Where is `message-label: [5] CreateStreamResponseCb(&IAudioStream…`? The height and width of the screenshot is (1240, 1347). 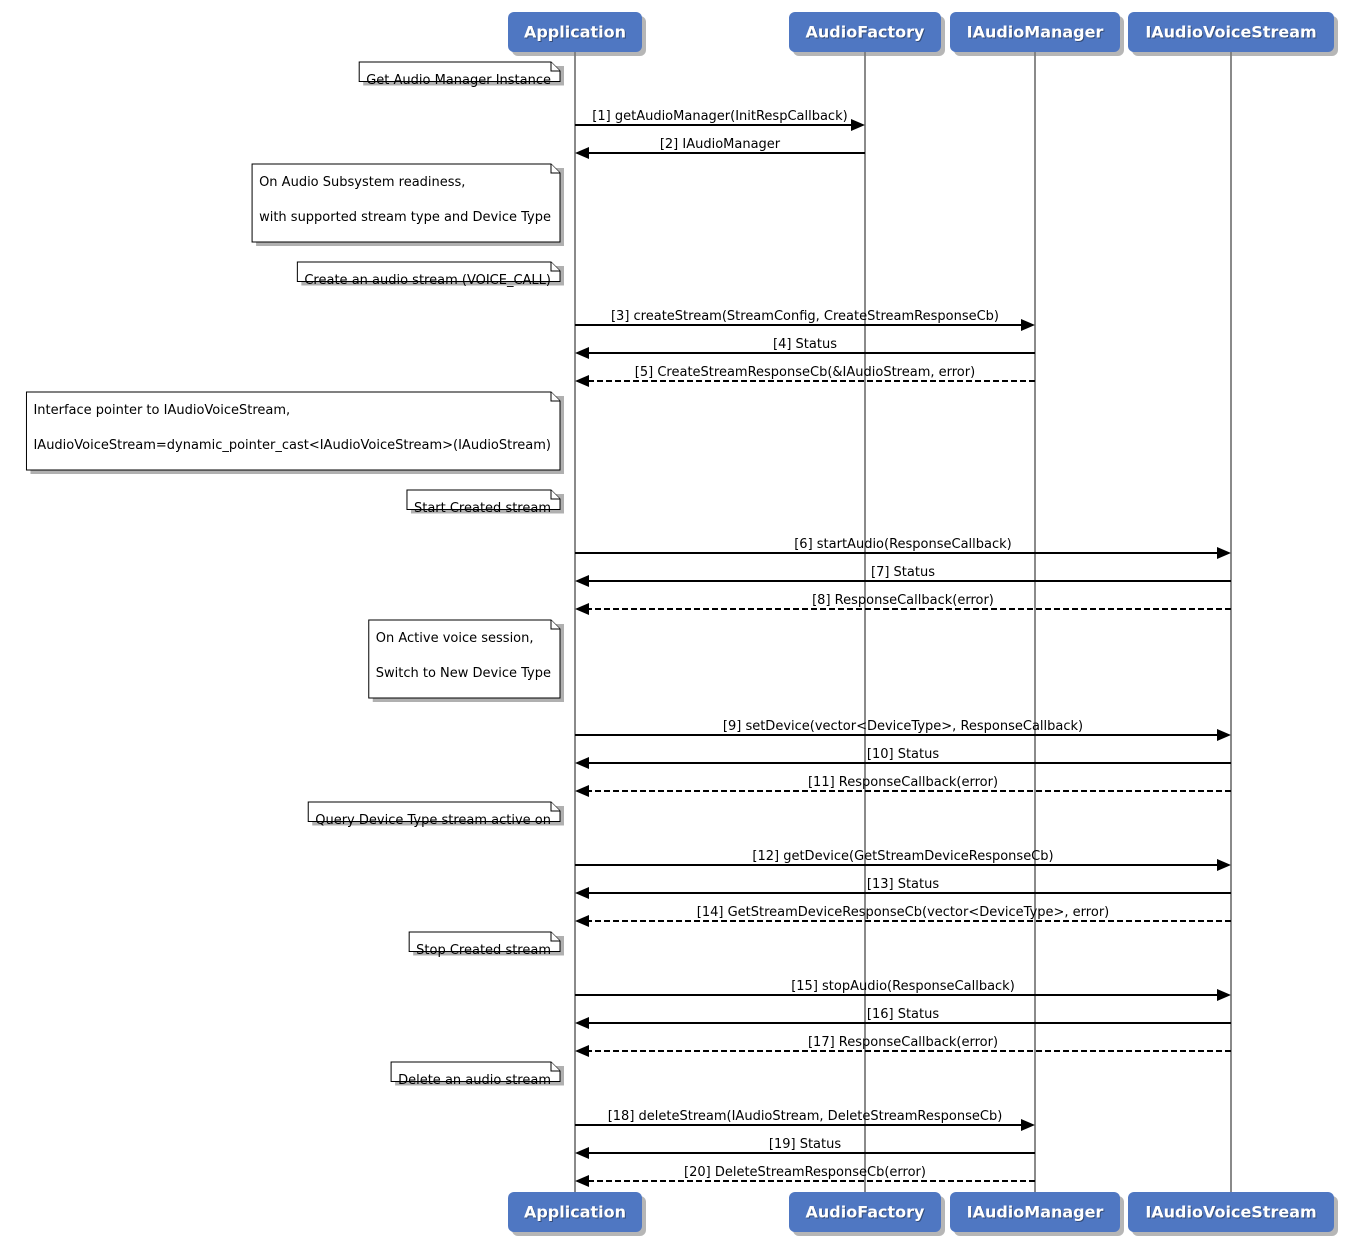 message-label: [5] CreateStreamResponseCb(&IAudioStream… is located at coordinates (805, 372).